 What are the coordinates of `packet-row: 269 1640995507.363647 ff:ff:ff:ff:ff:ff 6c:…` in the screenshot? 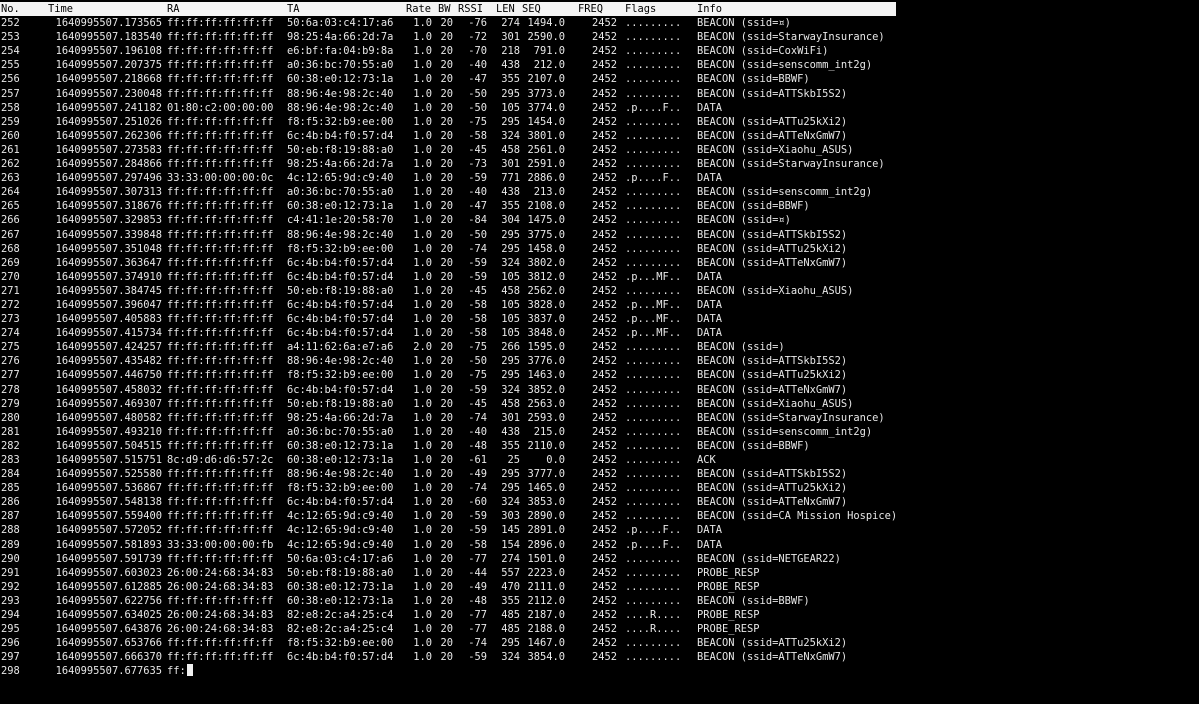 It's located at (599, 263).